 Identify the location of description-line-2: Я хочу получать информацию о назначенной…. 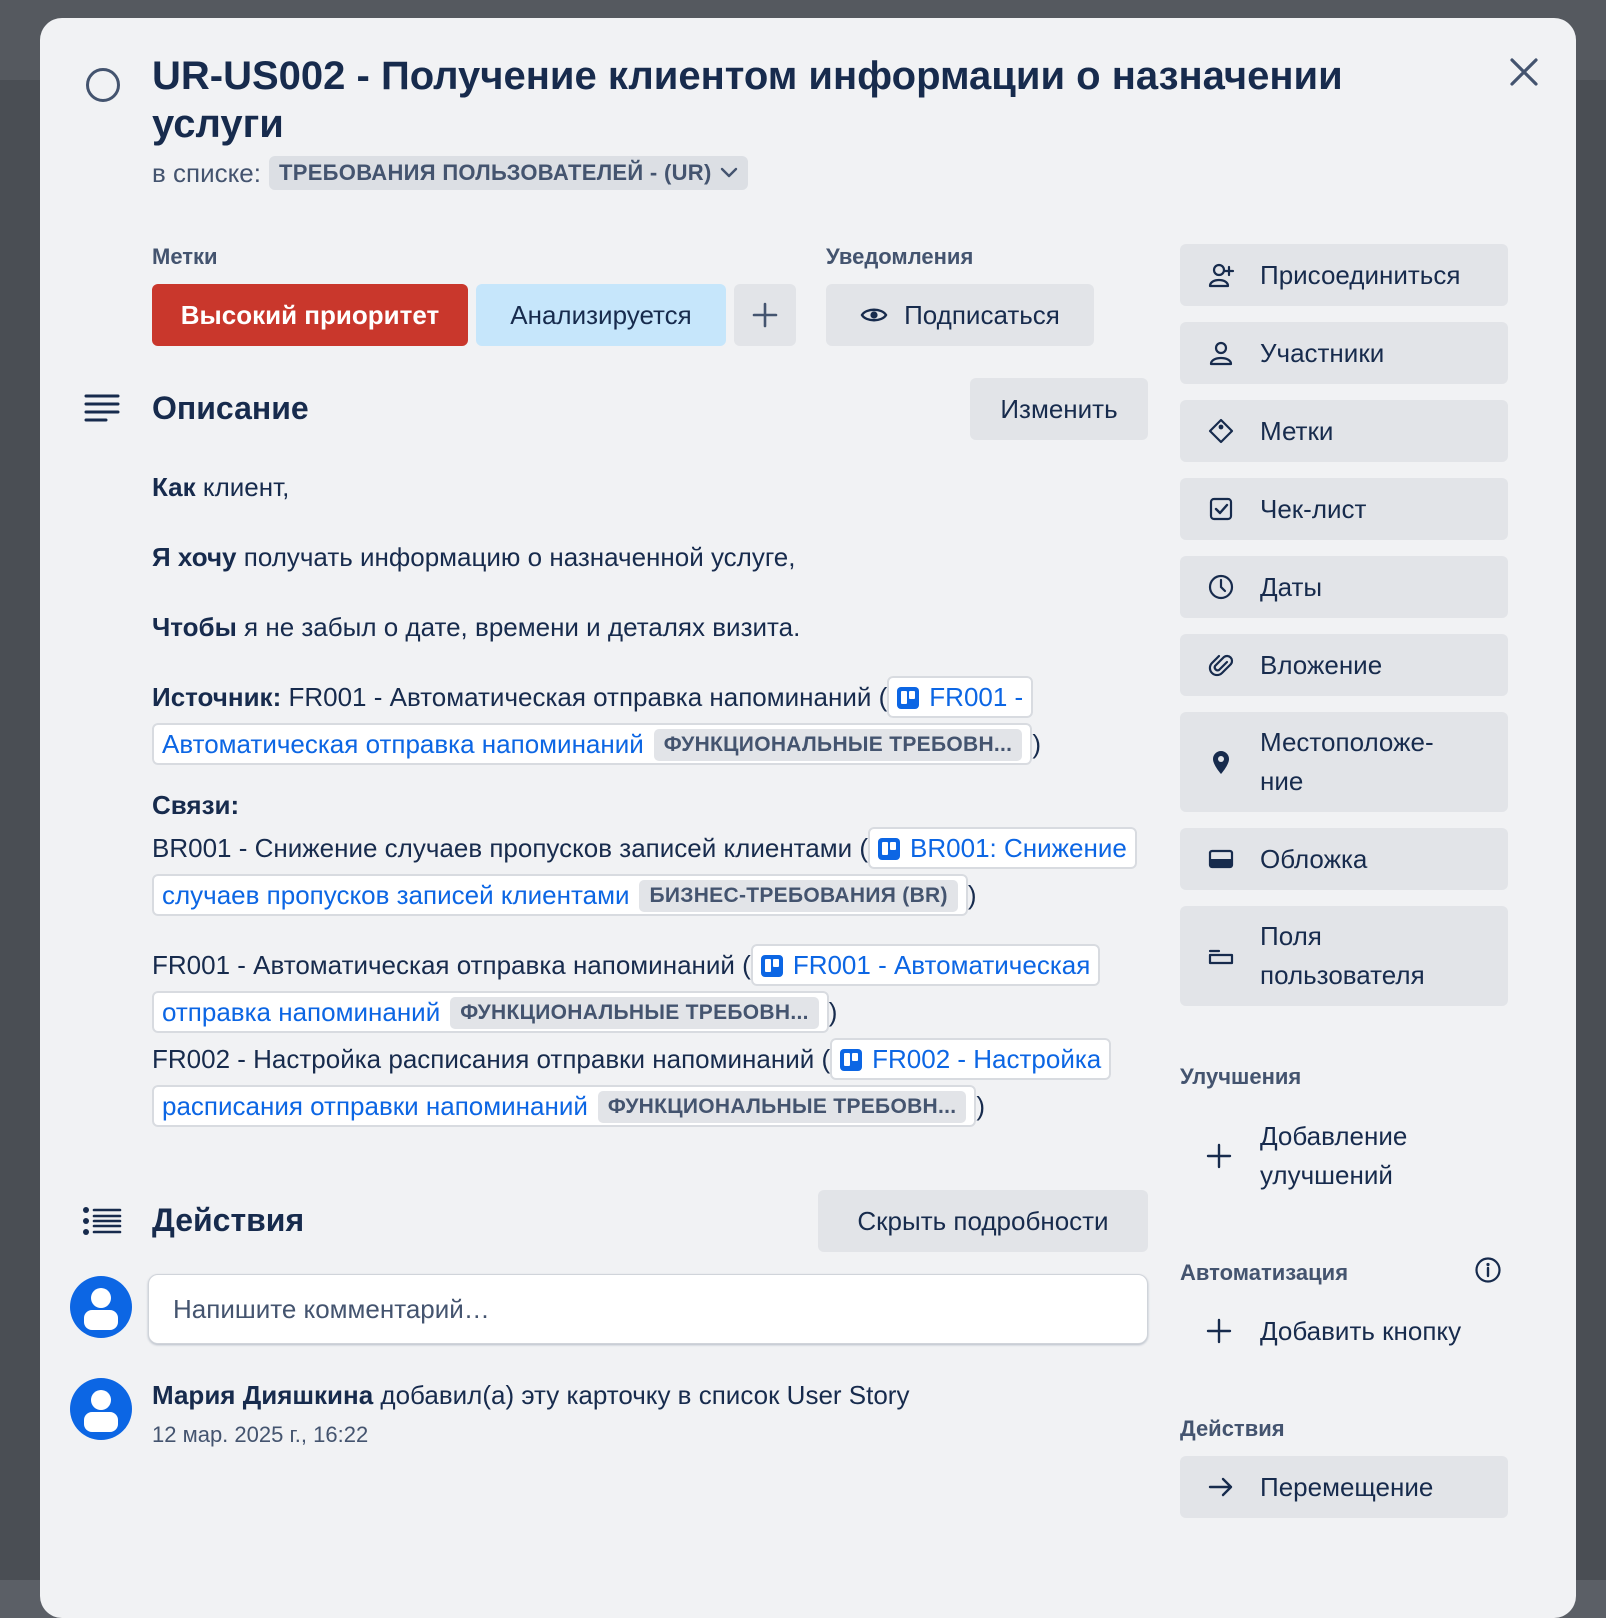
(474, 557).